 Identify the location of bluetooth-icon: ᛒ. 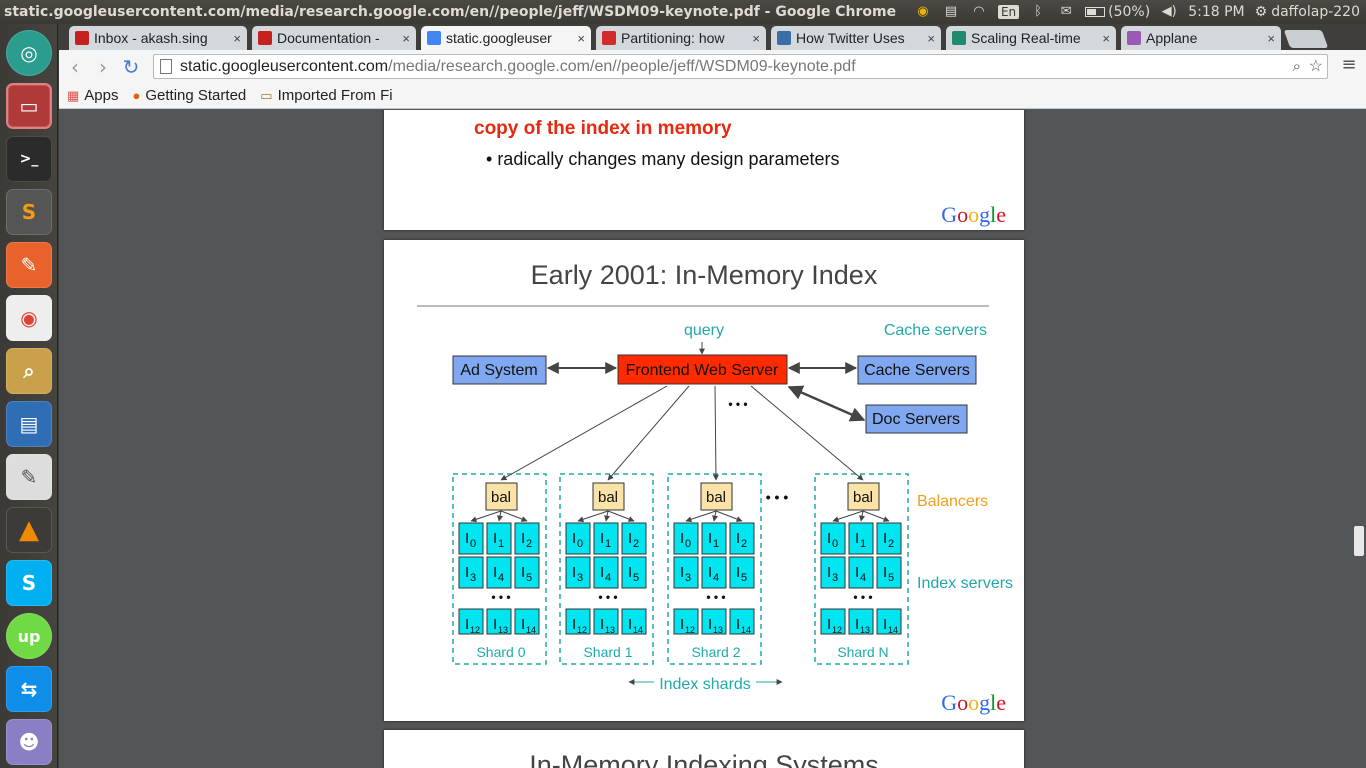
(1038, 12).